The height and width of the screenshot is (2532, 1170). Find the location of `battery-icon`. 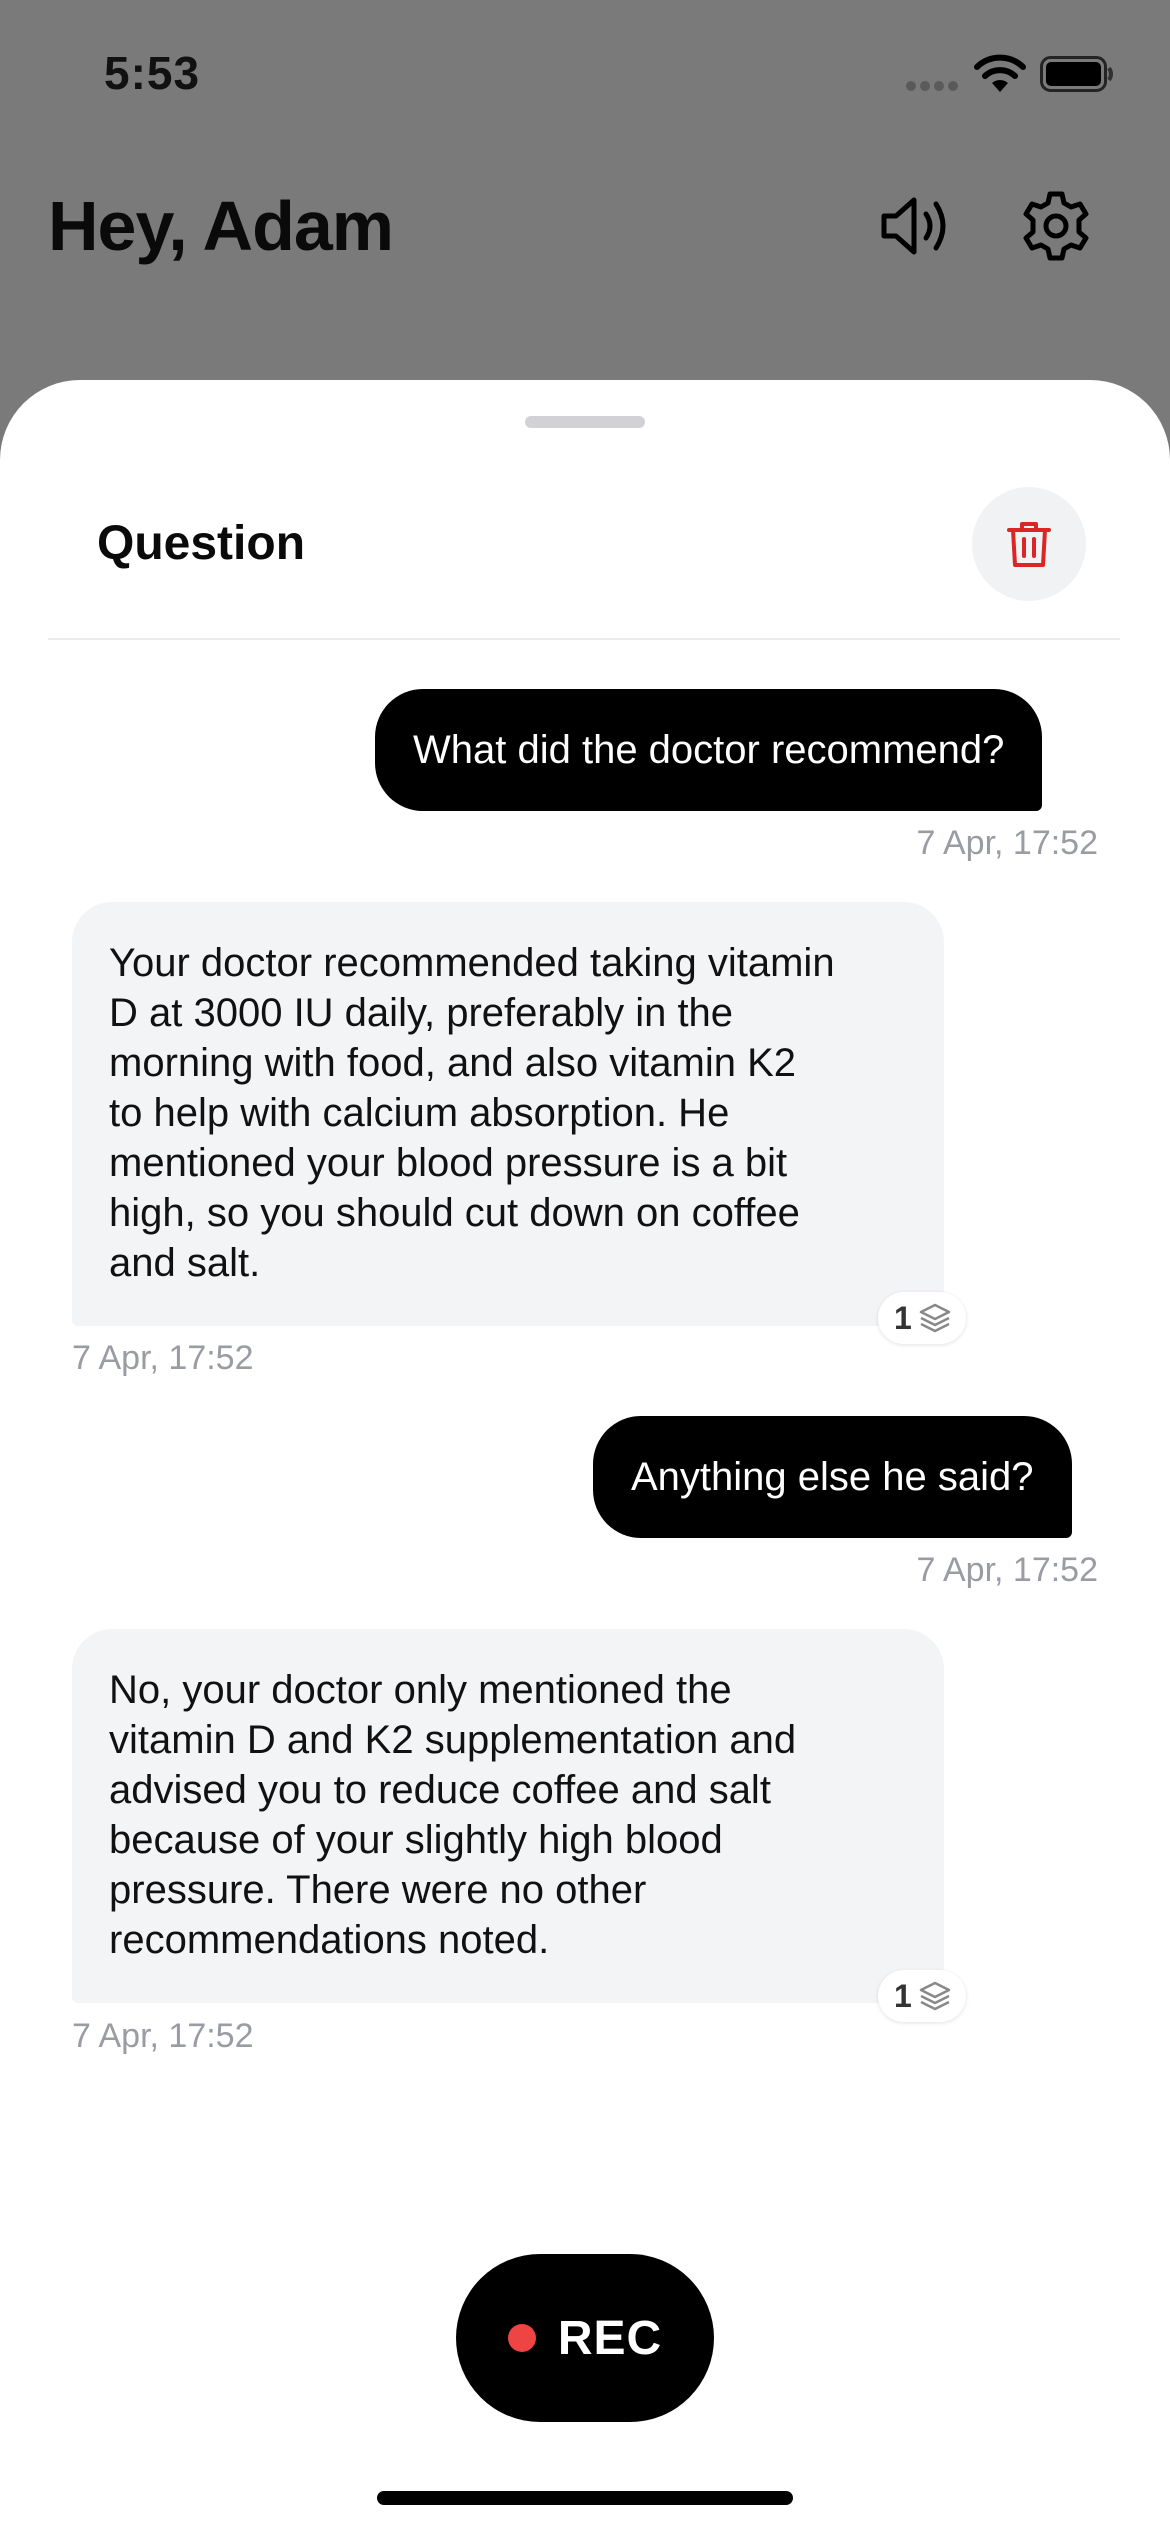

battery-icon is located at coordinates (1076, 74).